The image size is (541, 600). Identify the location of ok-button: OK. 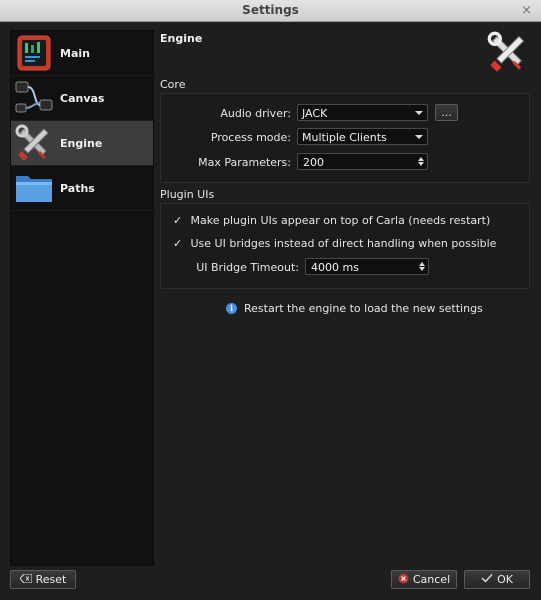
(497, 579).